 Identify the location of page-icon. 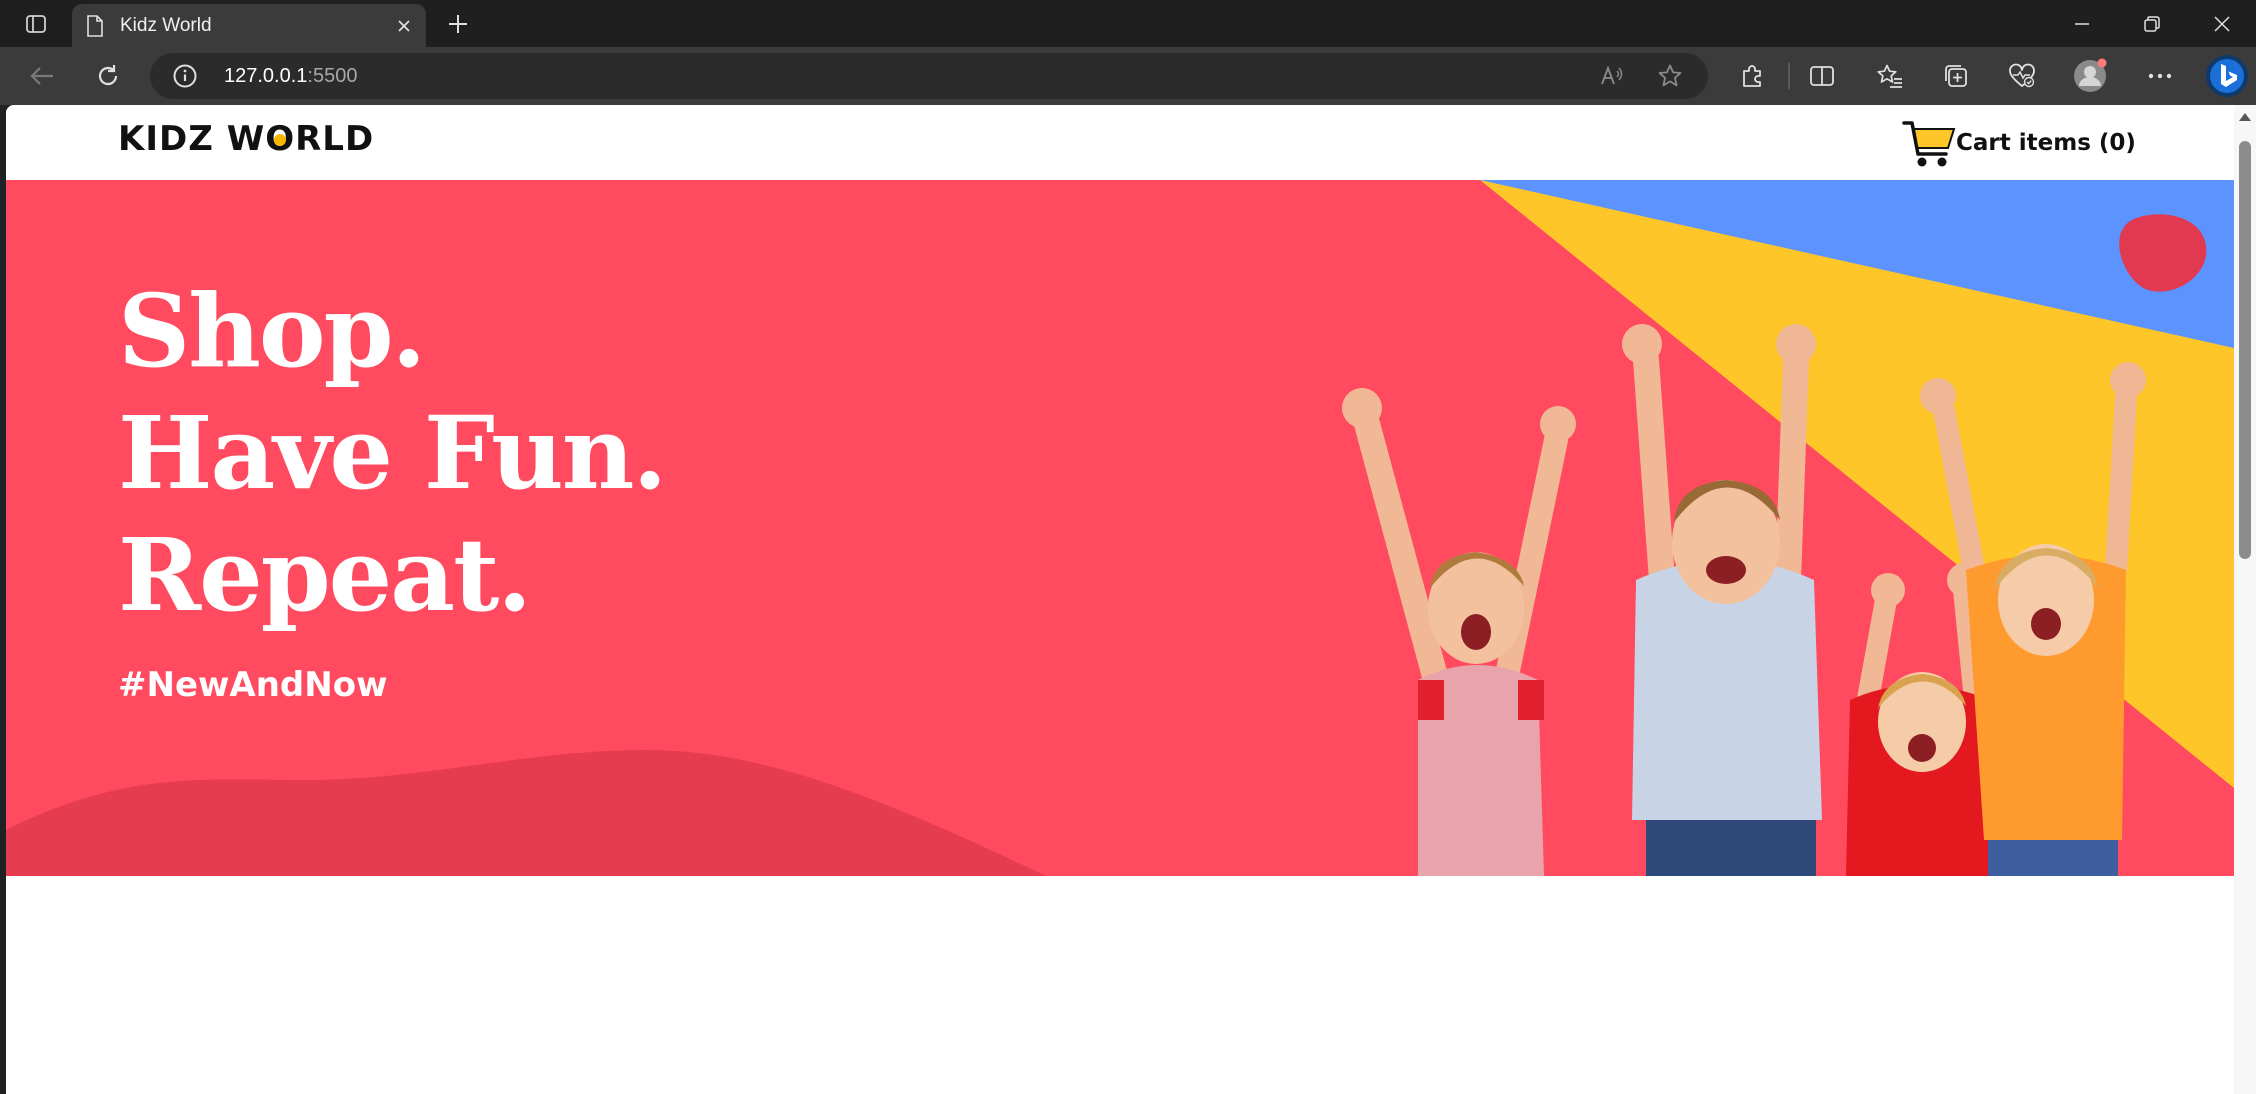
(95, 25).